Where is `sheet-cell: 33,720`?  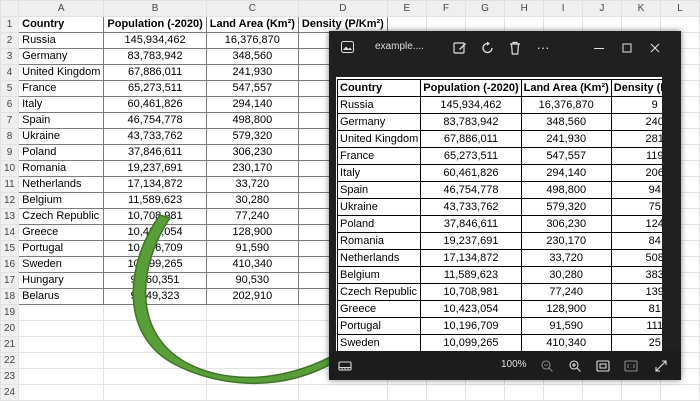
sheet-cell: 33,720 is located at coordinates (252, 184).